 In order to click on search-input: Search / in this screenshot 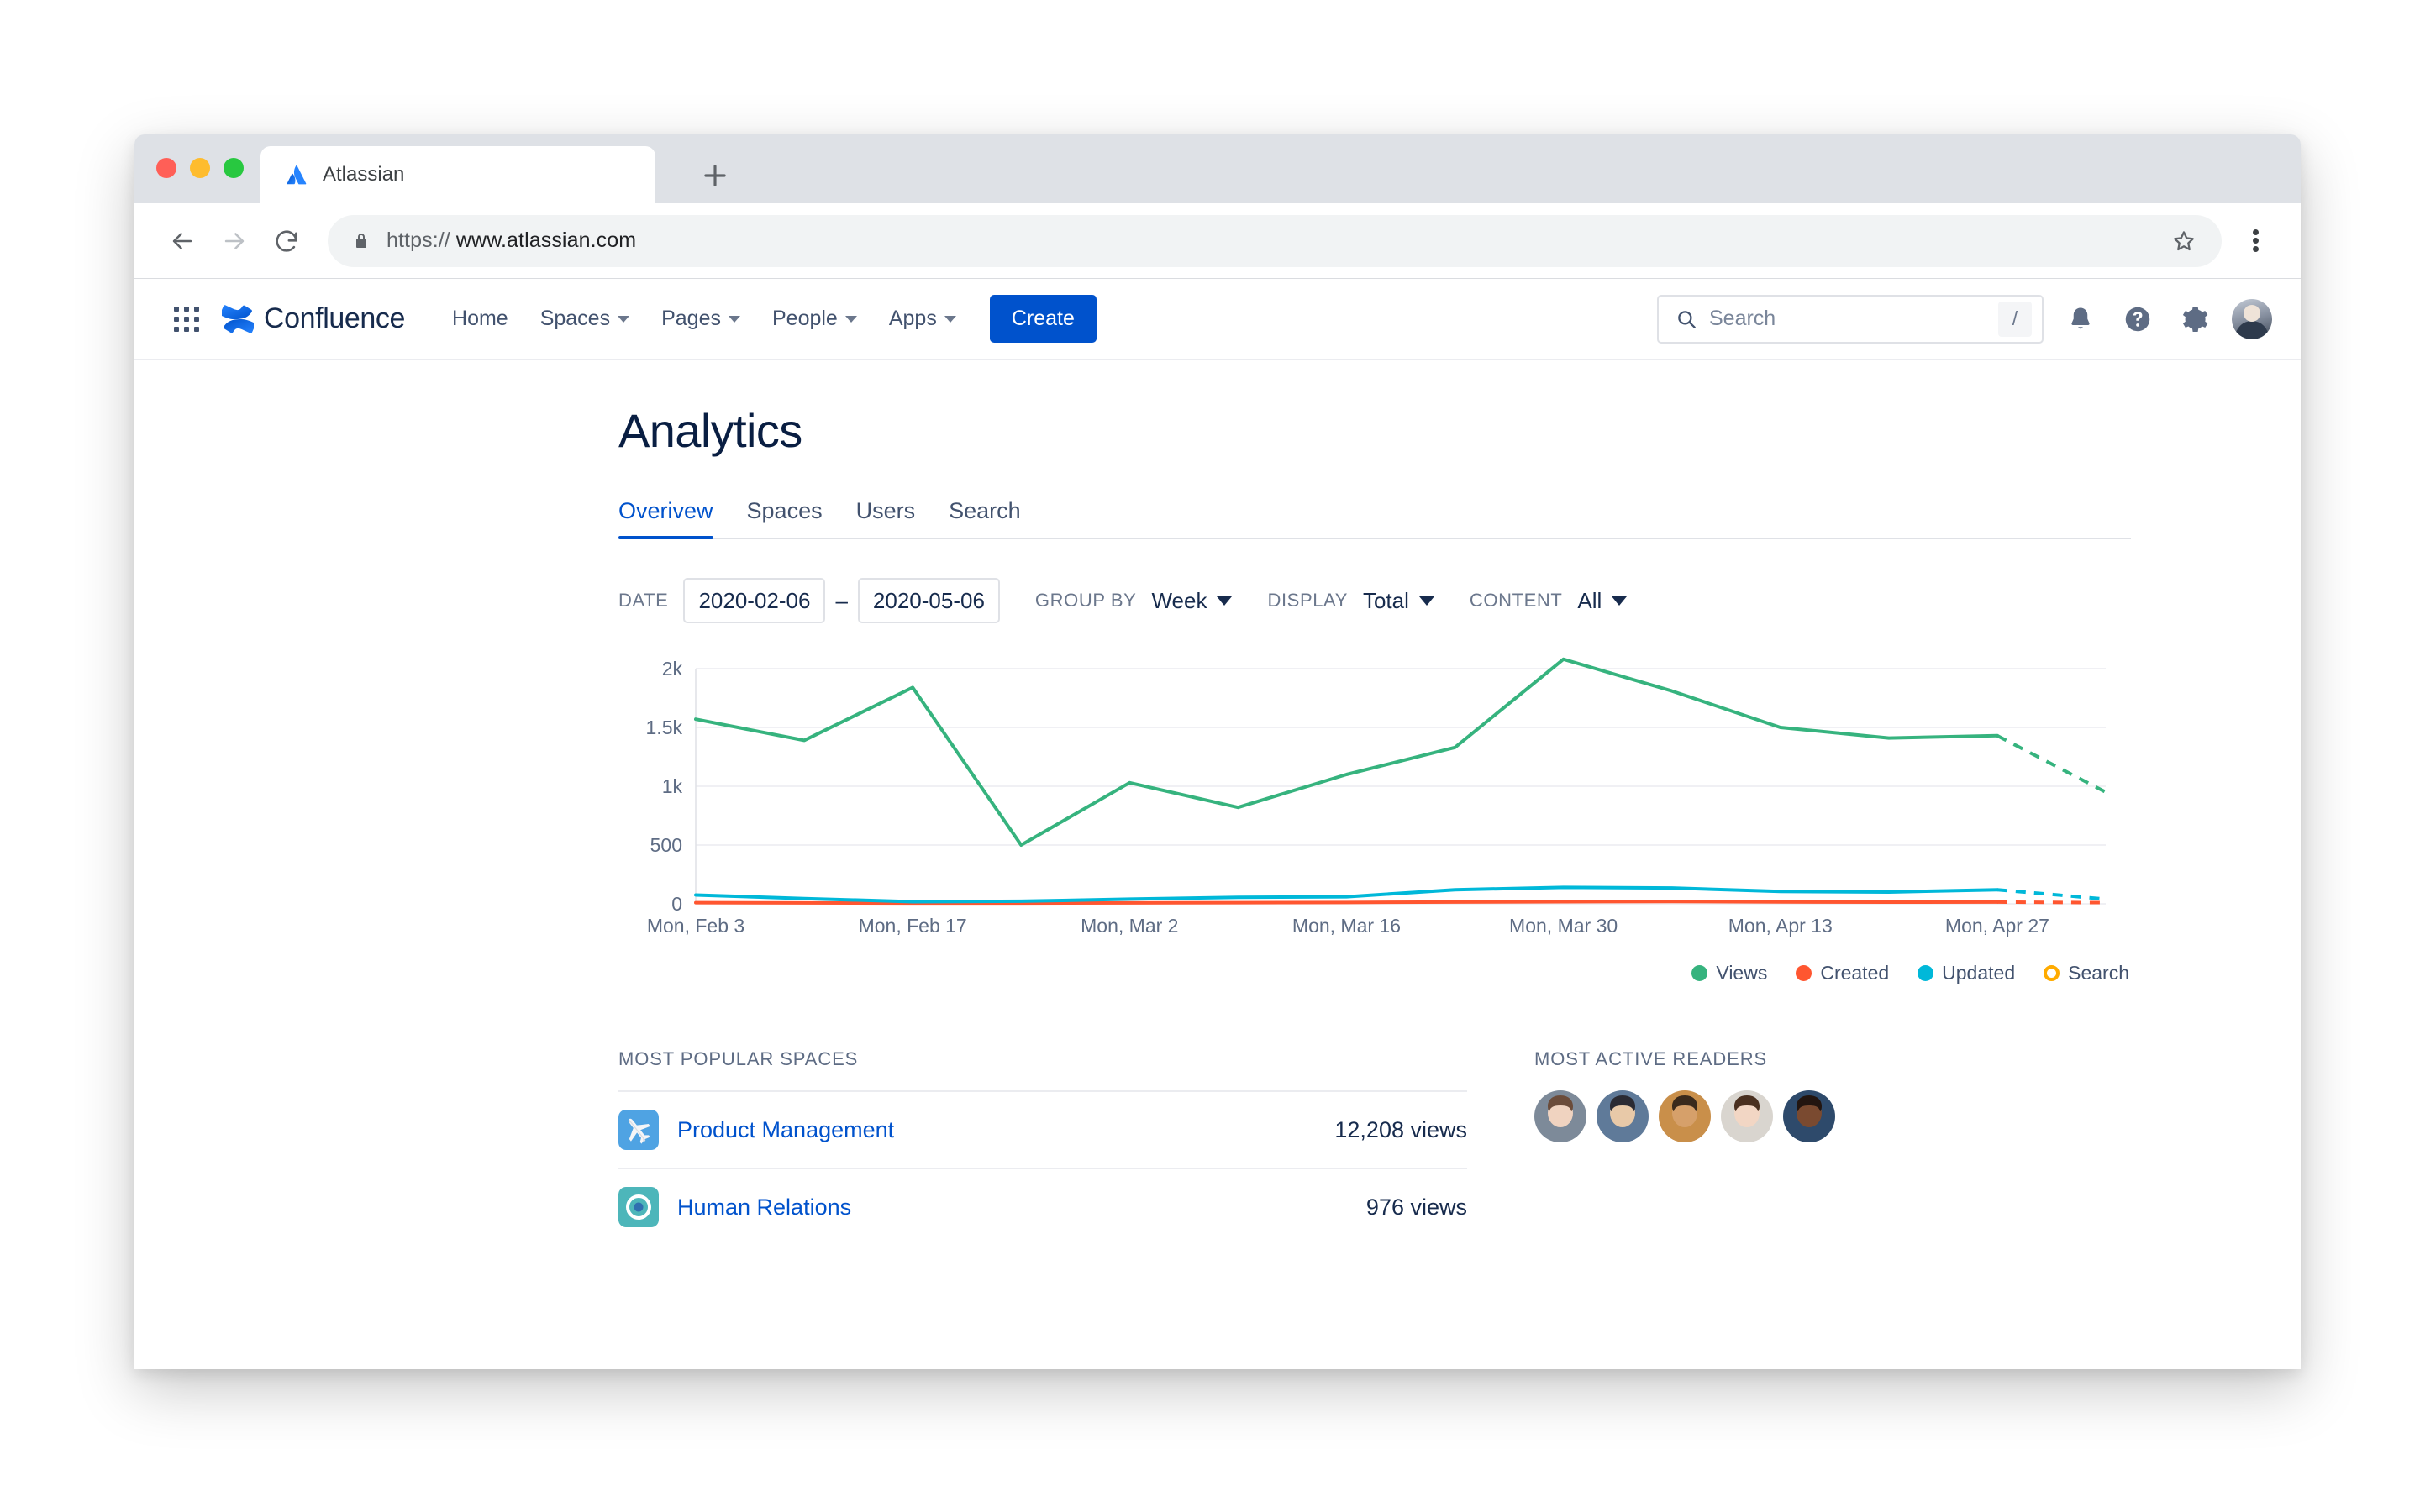, I will do `click(1851, 319)`.